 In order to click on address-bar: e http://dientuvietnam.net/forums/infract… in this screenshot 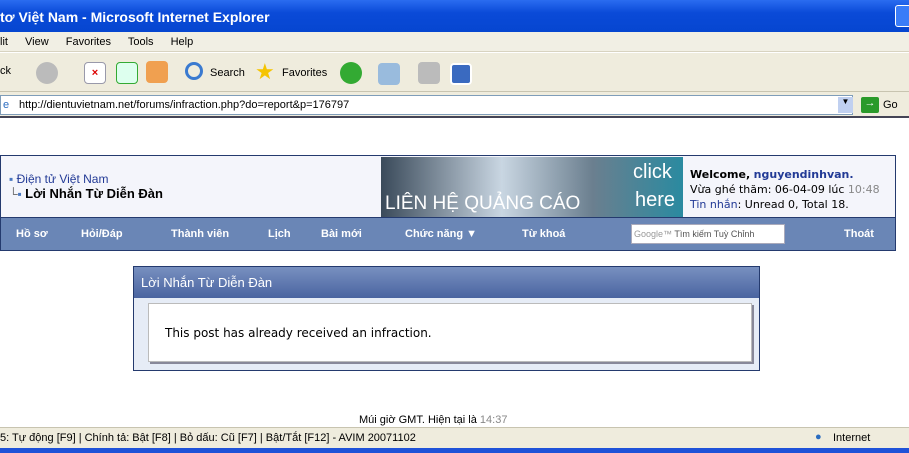, I will do `click(454, 105)`.